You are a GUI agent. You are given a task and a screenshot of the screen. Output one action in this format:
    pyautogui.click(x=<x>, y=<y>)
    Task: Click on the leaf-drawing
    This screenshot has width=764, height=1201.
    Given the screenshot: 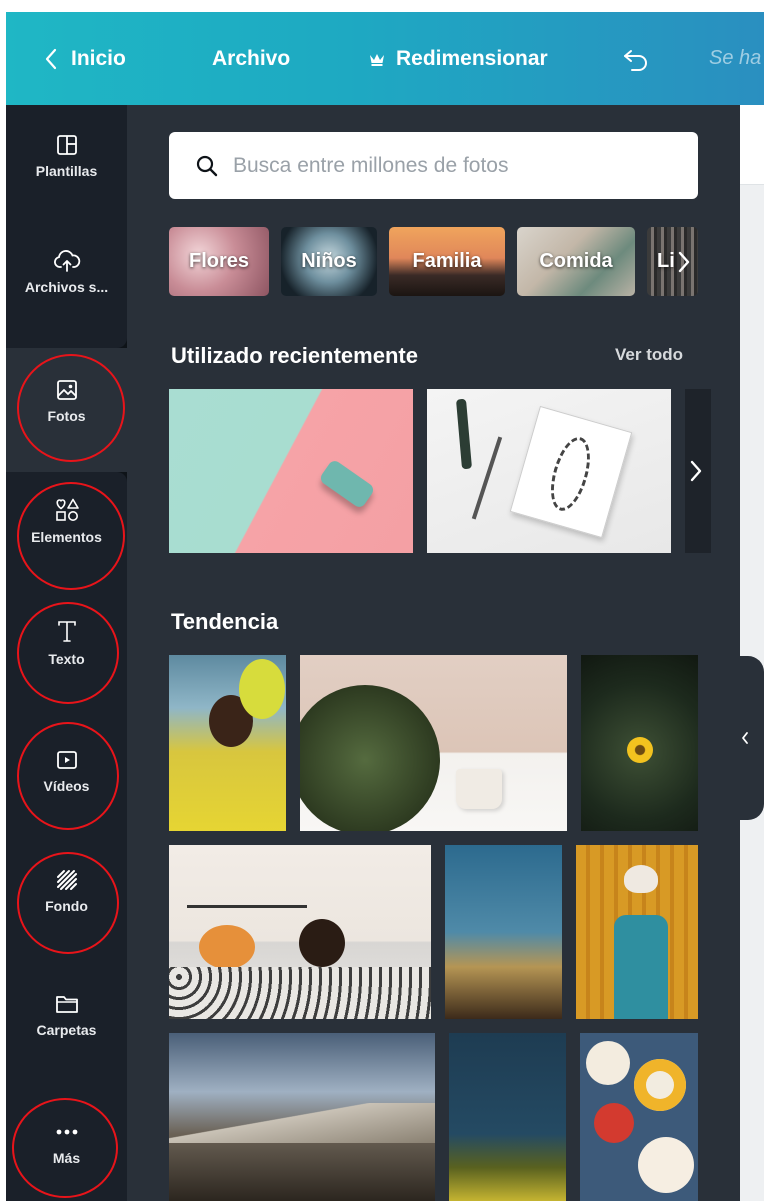 What is the action you would take?
    pyautogui.click(x=570, y=474)
    